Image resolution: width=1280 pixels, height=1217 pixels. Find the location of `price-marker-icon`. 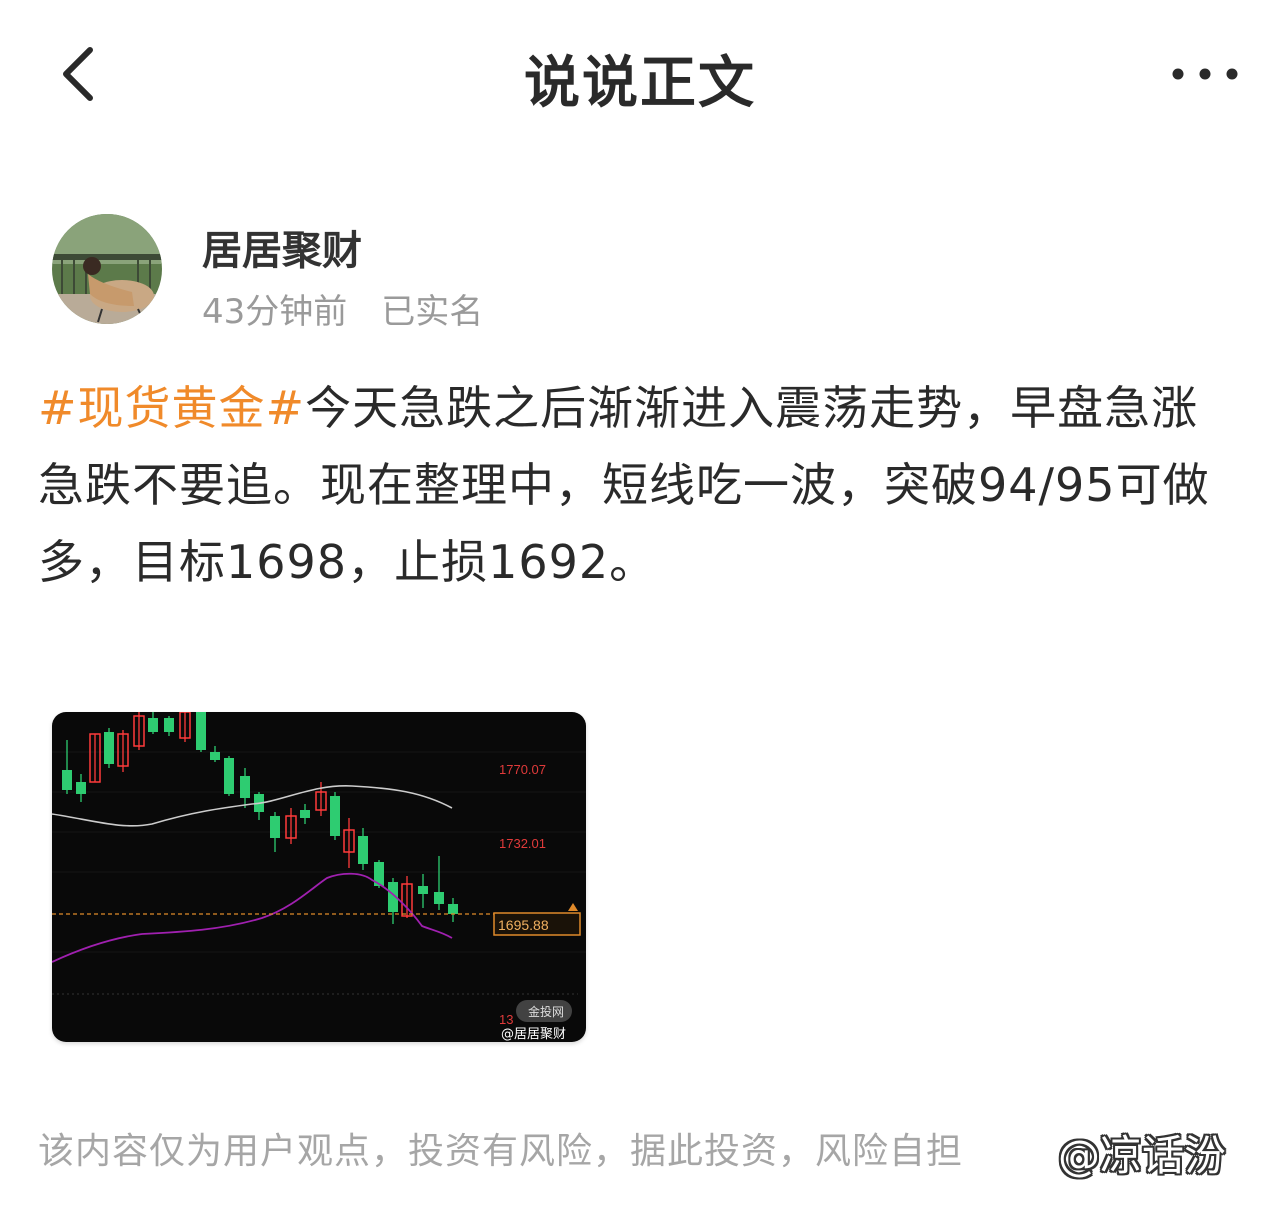

price-marker-icon is located at coordinates (573, 907).